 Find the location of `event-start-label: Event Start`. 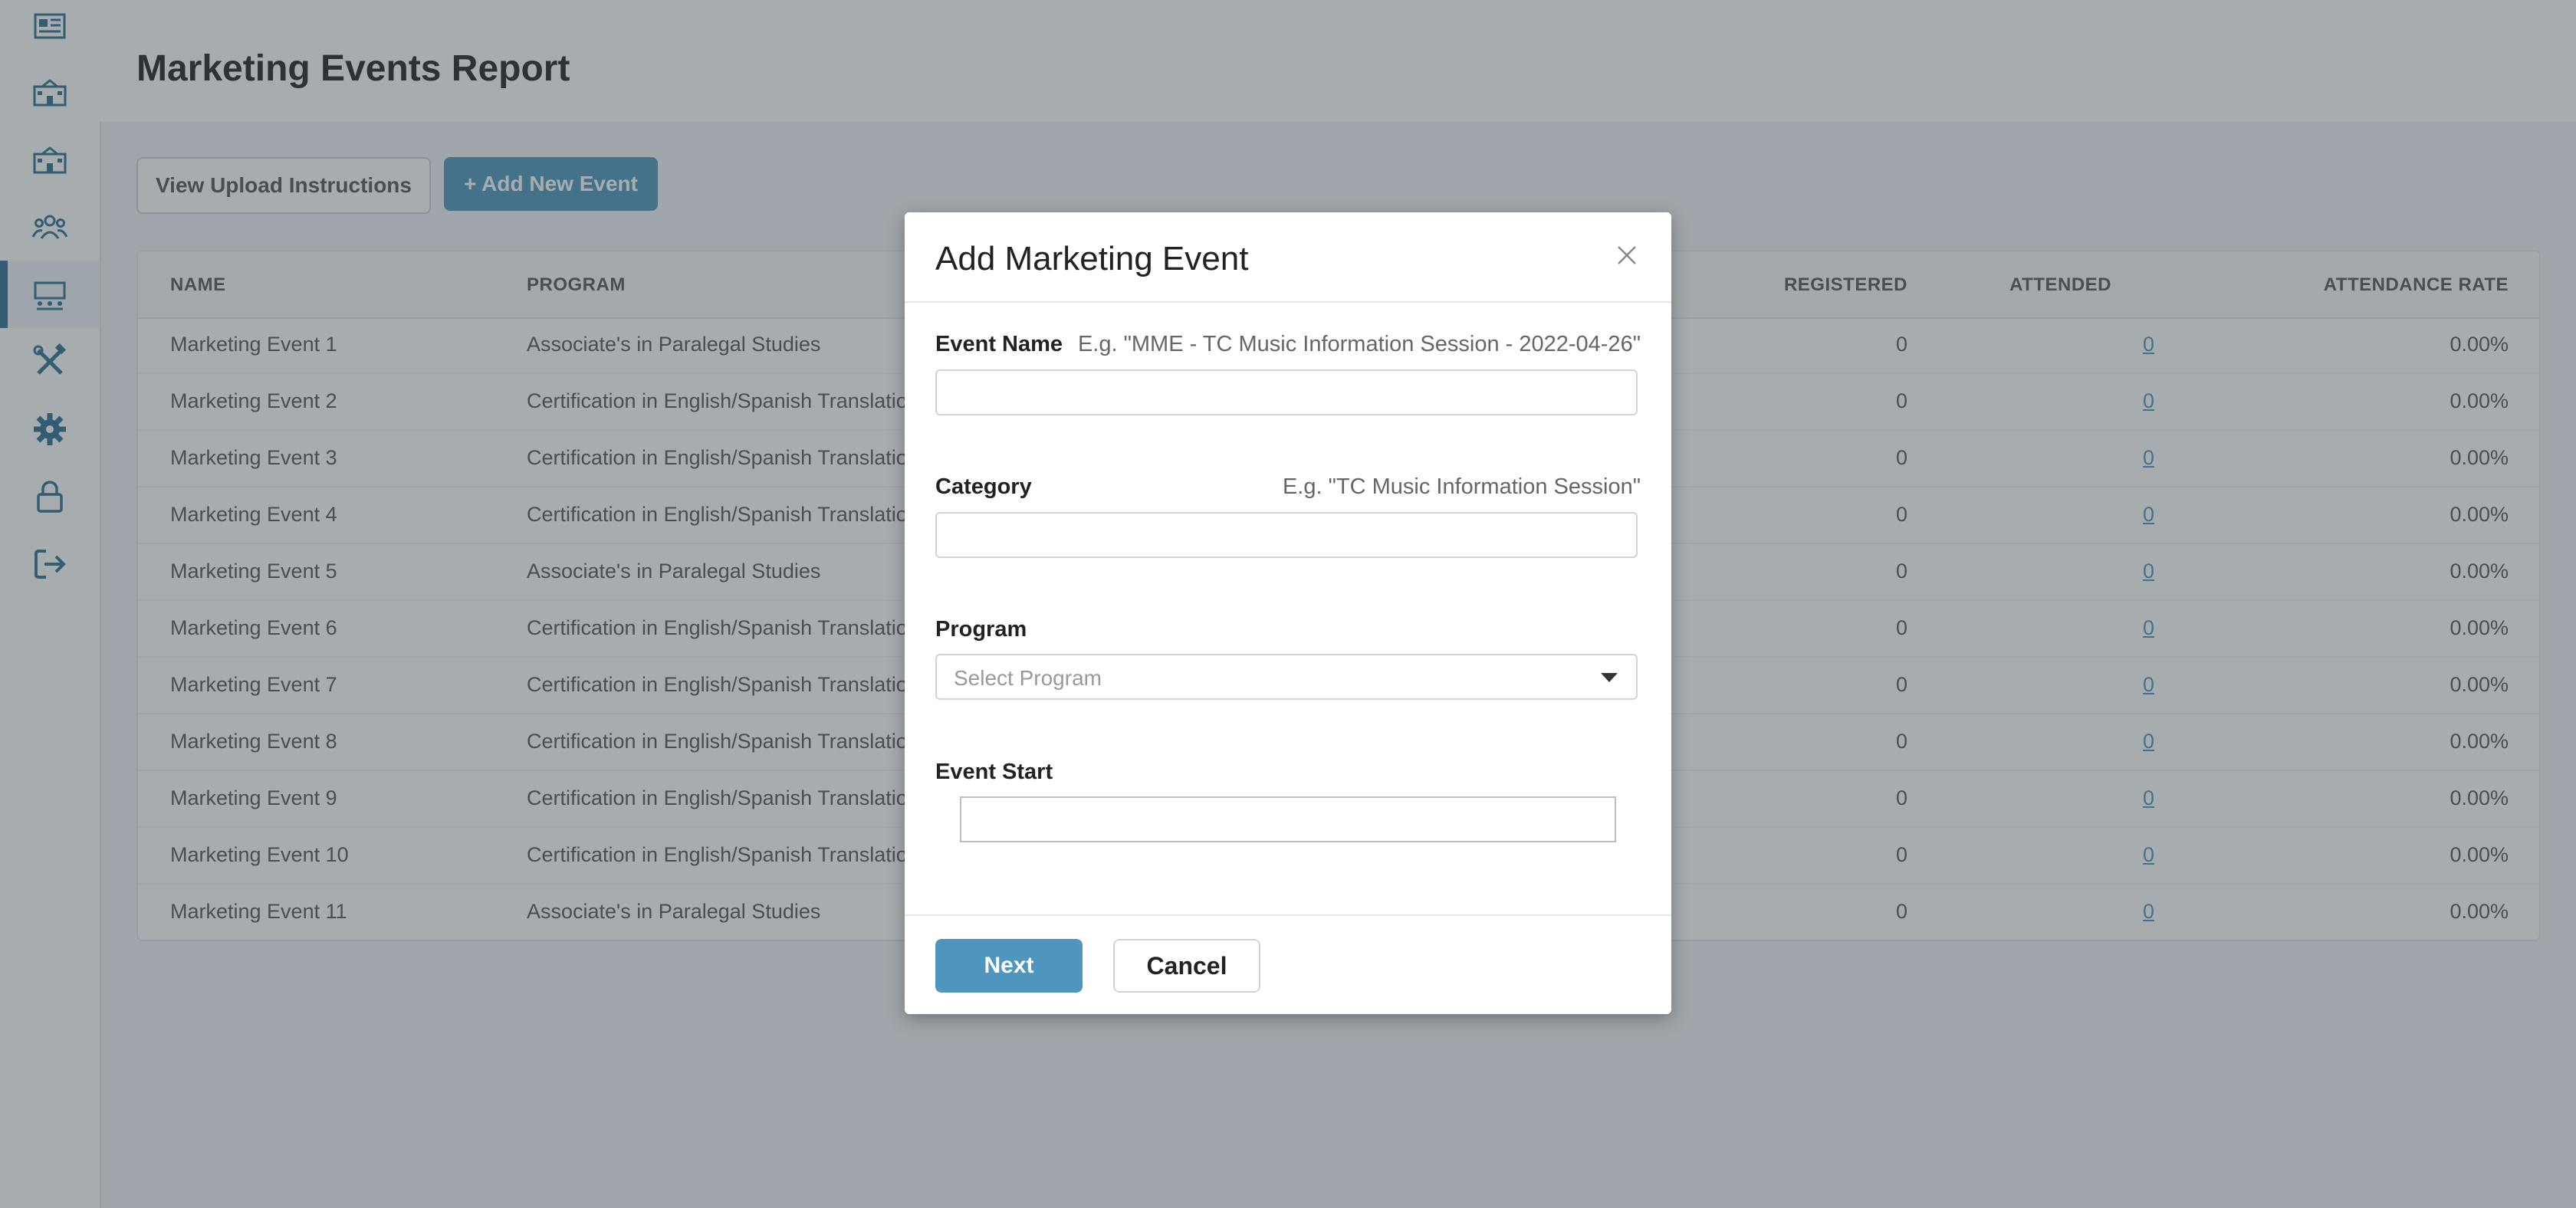

event-start-label: Event Start is located at coordinates (994, 772).